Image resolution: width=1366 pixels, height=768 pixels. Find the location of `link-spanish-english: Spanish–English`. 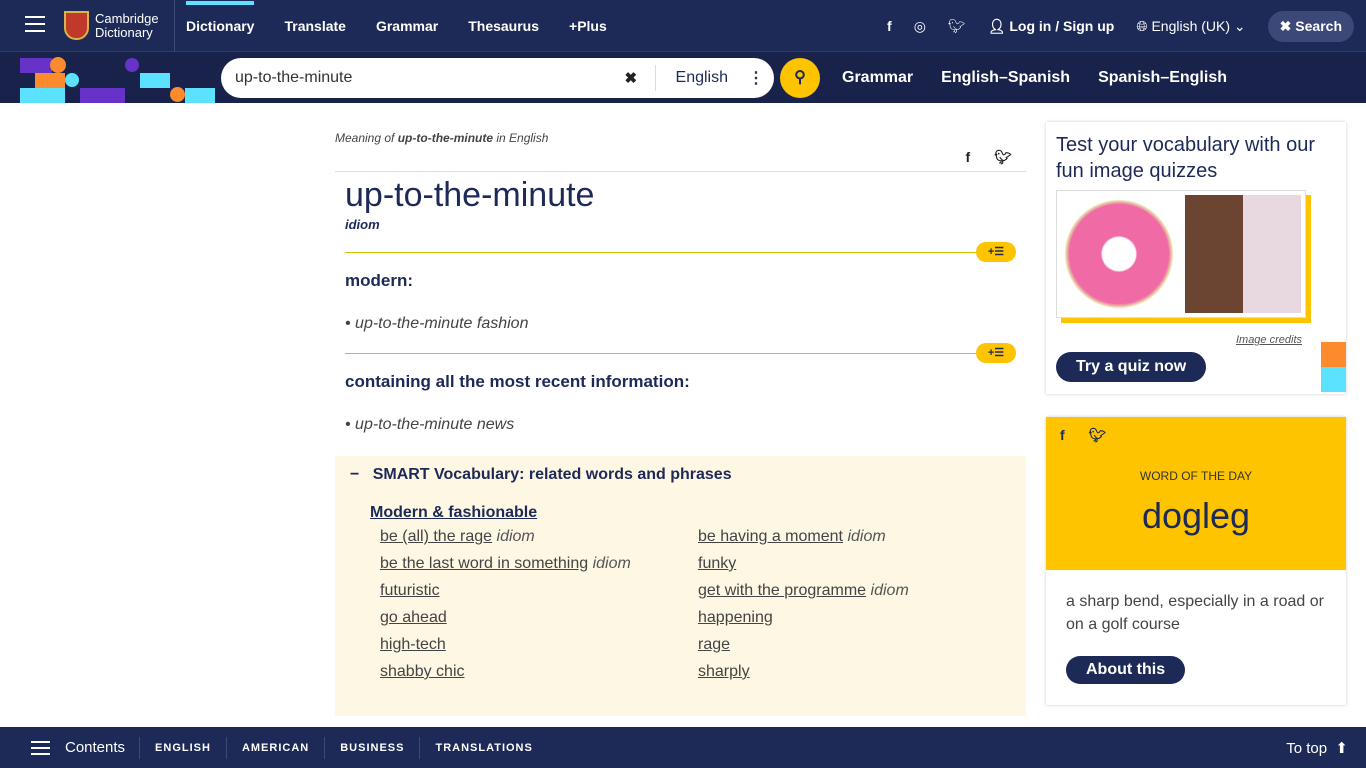

link-spanish-english: Spanish–English is located at coordinates (1162, 78).